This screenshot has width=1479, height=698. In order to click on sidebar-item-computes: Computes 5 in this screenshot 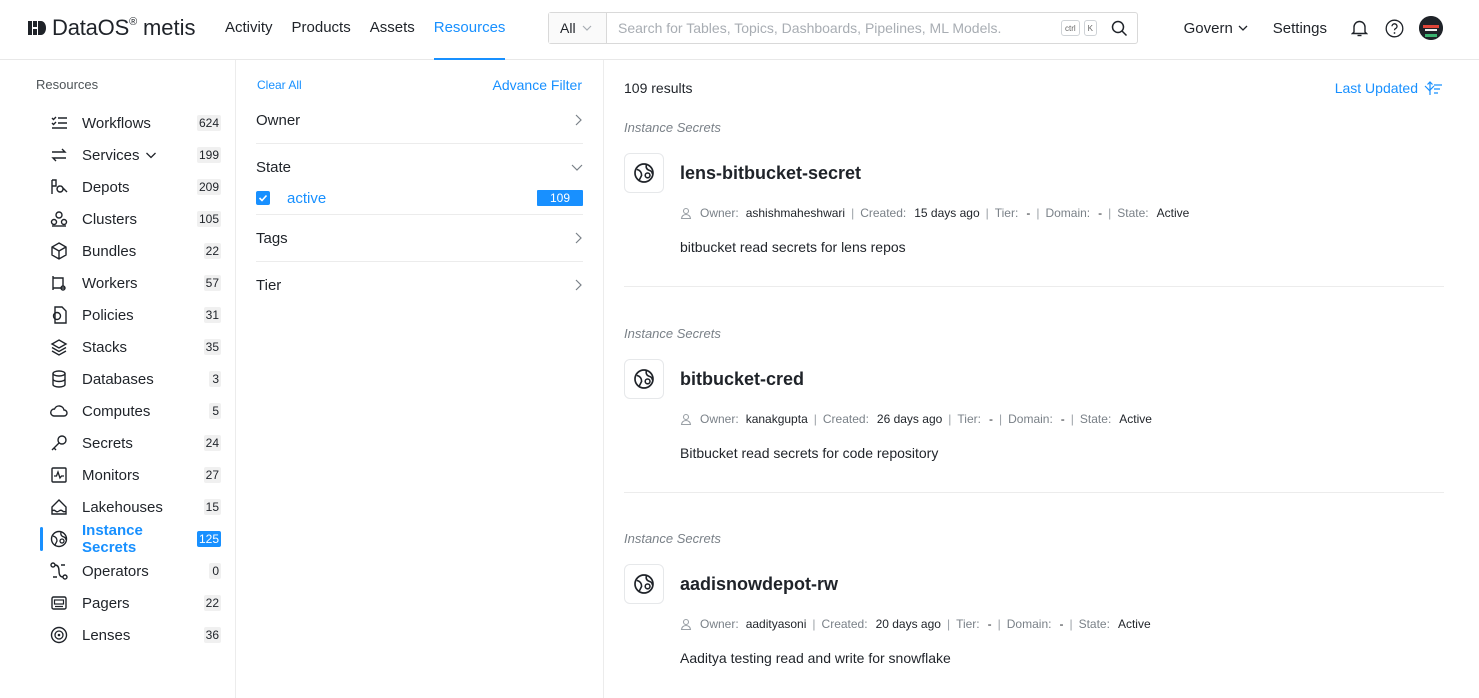, I will do `click(132, 411)`.